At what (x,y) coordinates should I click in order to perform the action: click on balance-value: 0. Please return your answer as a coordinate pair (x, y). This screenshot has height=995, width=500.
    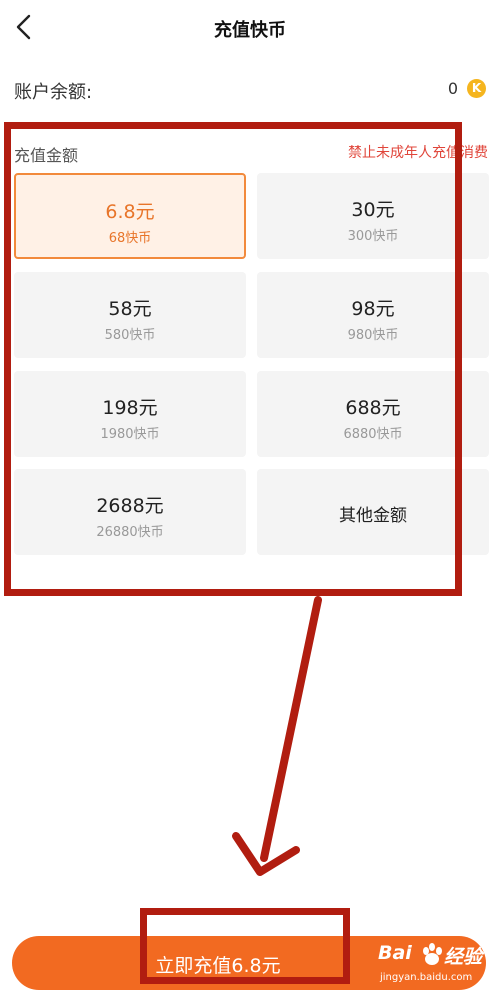
    Looking at the image, I should click on (452, 88).